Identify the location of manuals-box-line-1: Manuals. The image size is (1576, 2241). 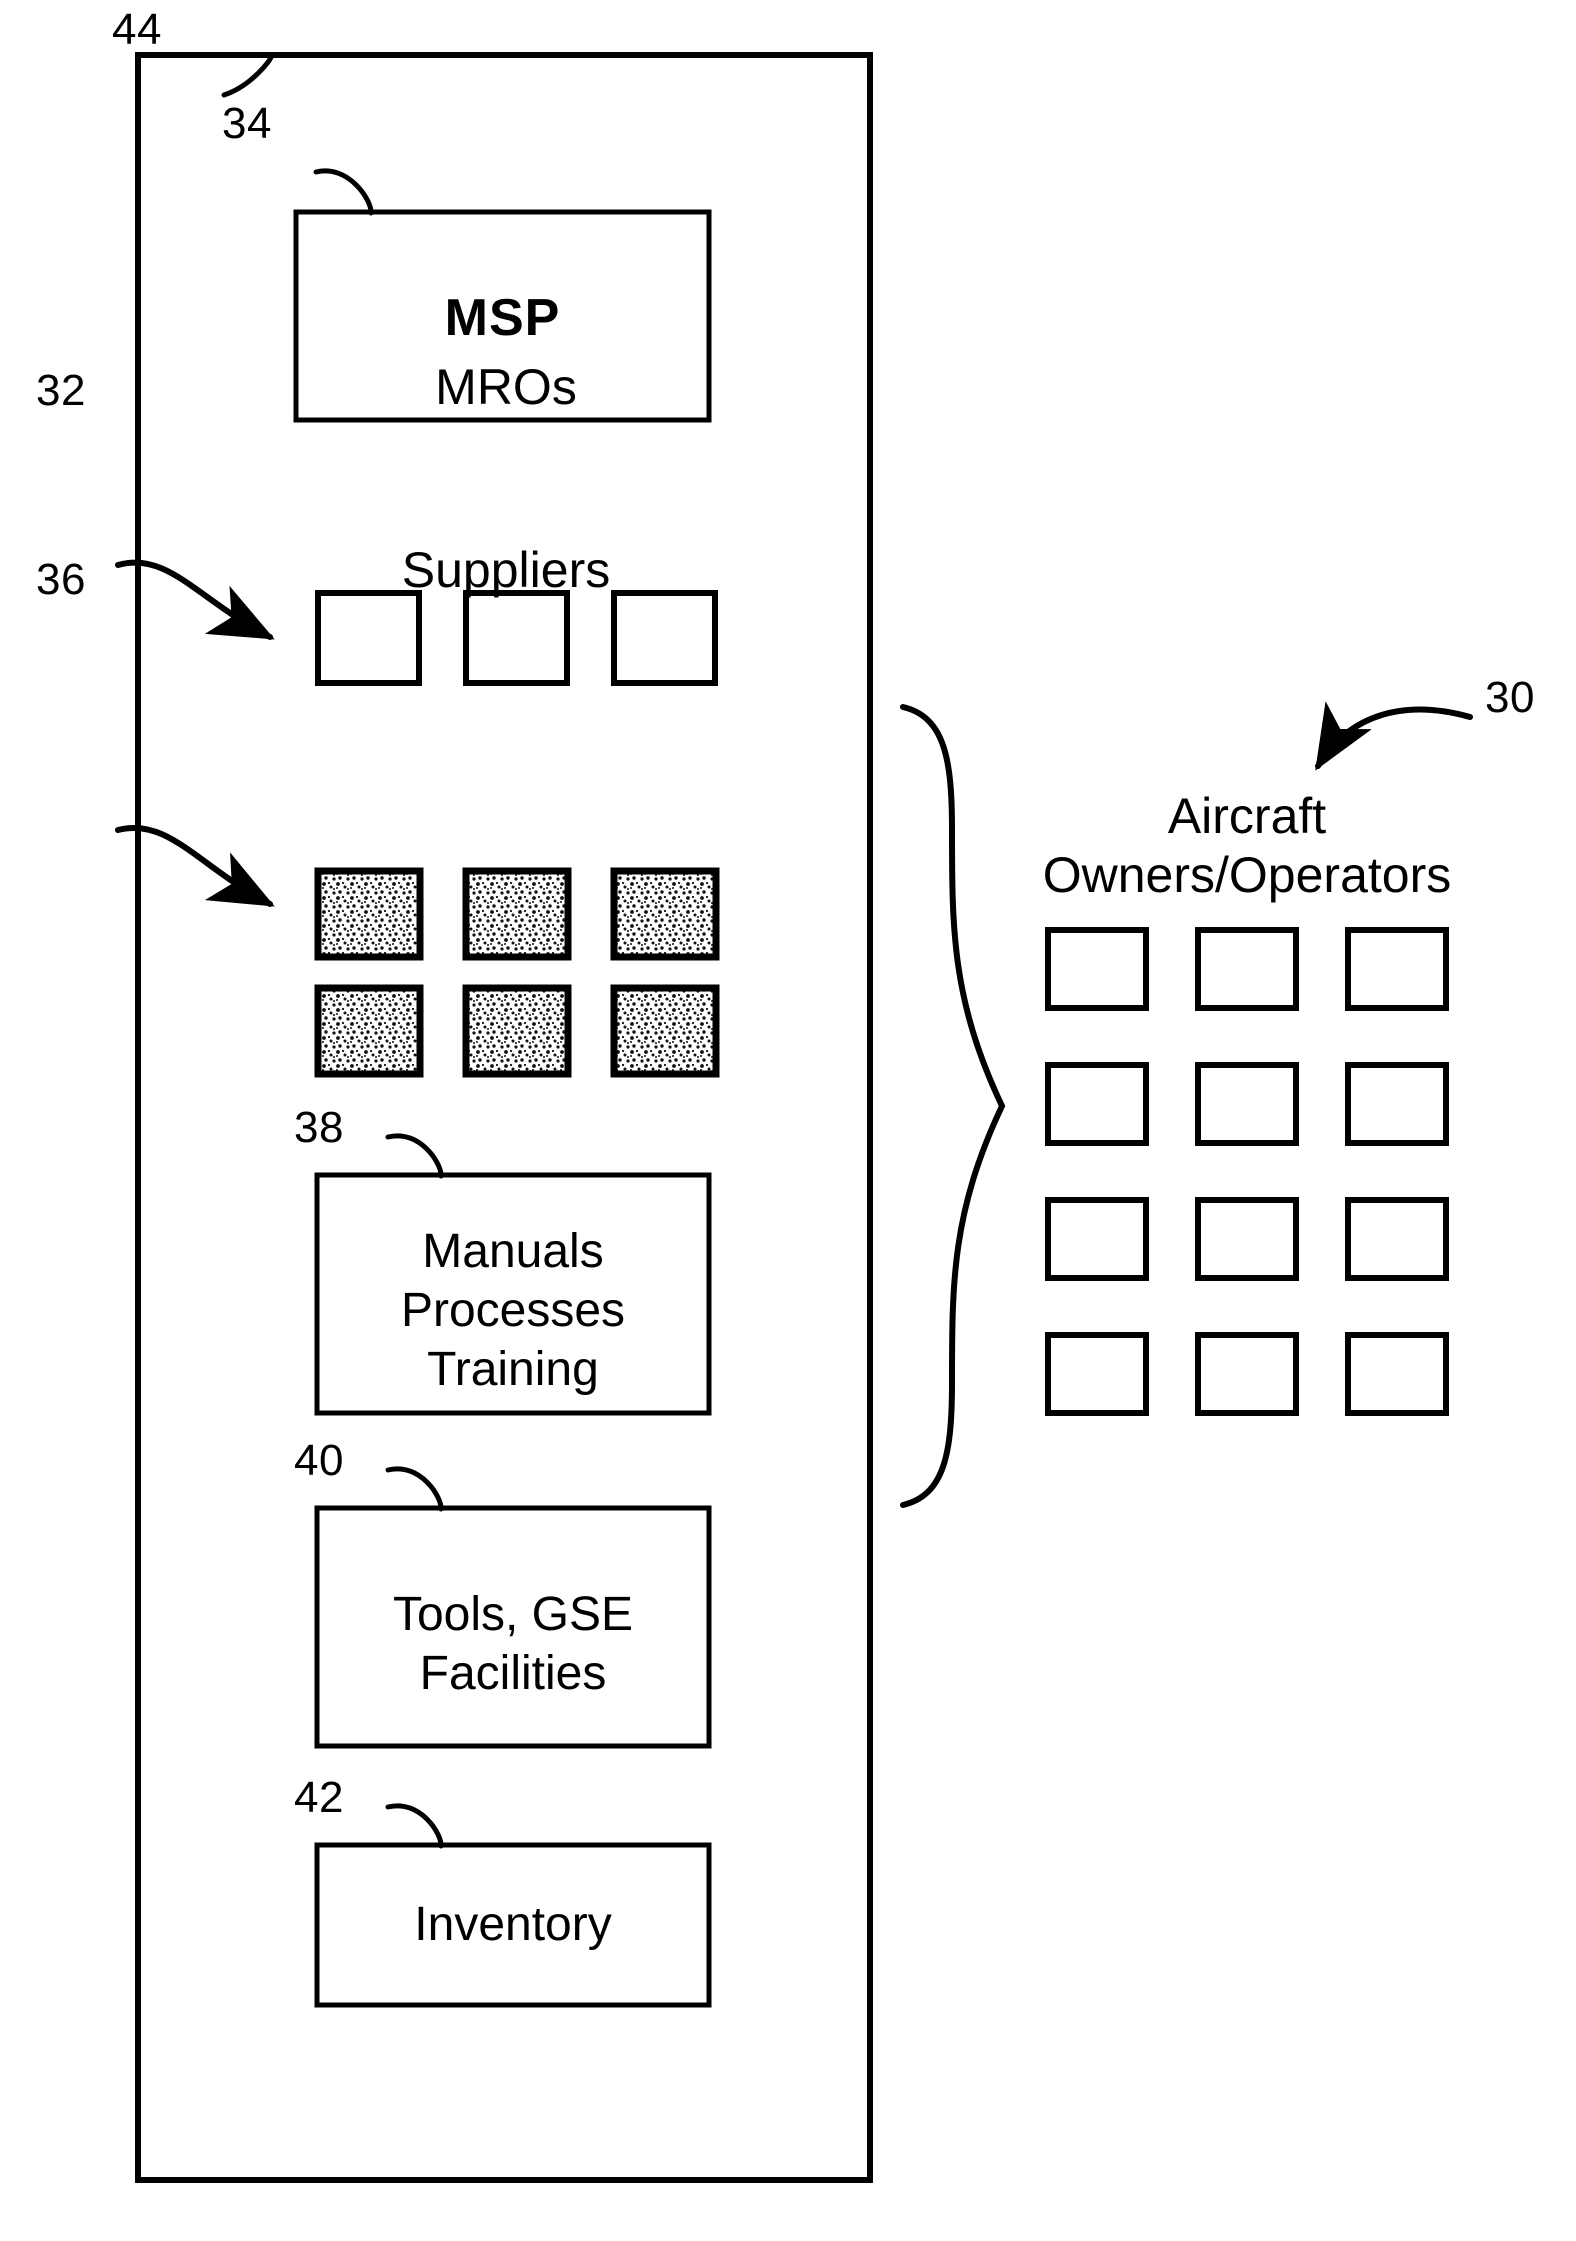
(513, 1251).